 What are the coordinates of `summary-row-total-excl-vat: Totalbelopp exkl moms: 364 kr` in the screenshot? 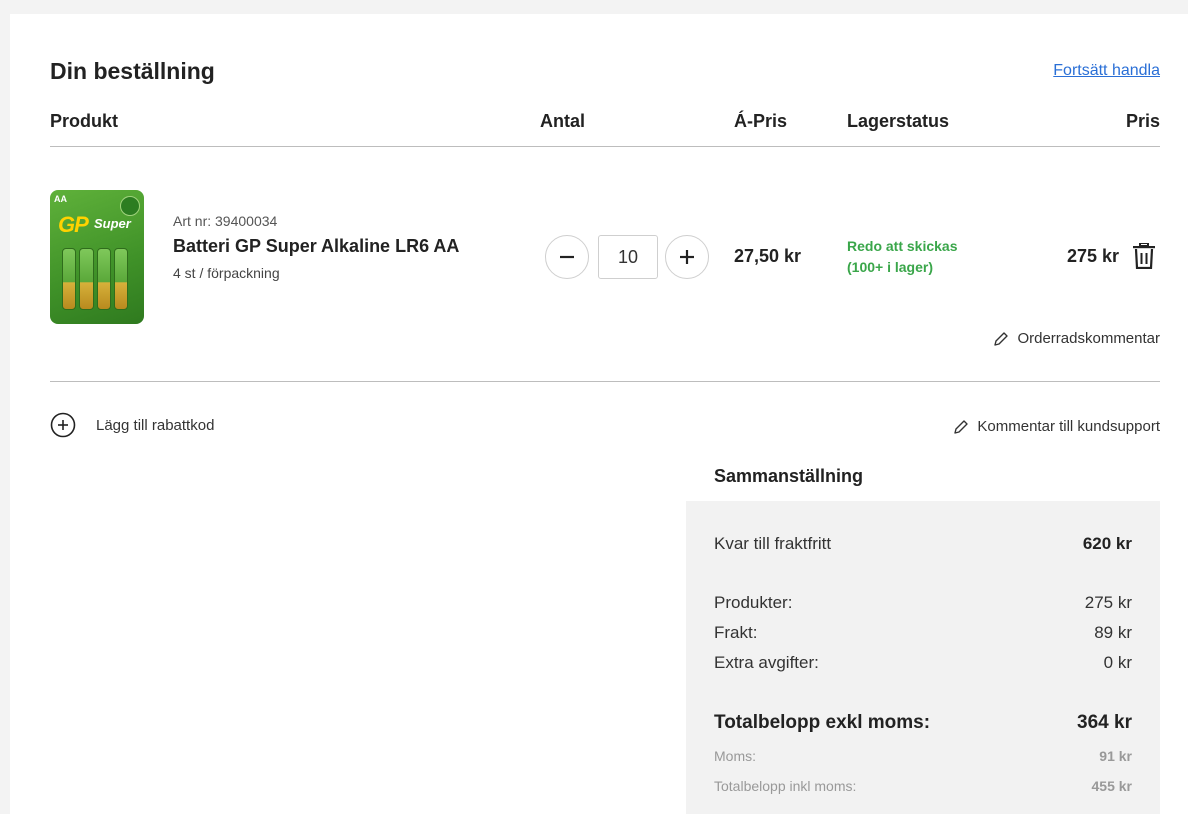 It's located at (923, 723).